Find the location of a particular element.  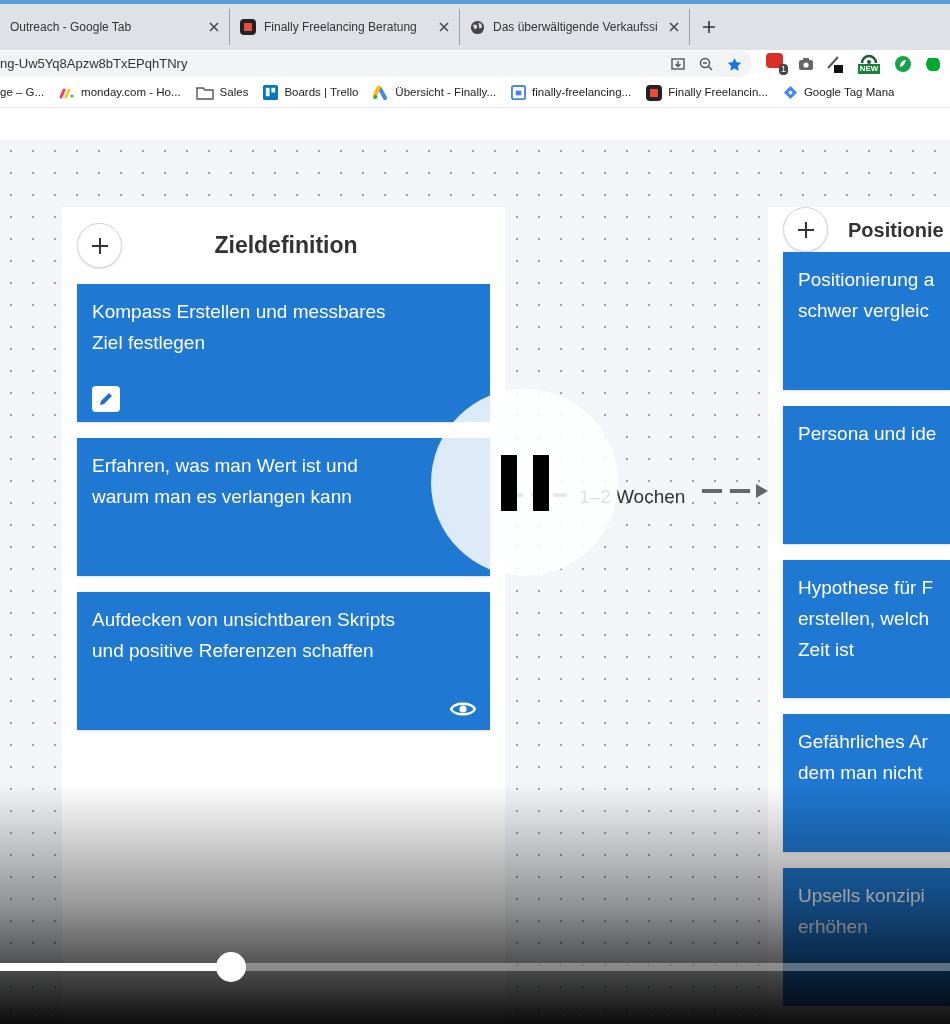

extension-badge: 1 is located at coordinates (783, 69).